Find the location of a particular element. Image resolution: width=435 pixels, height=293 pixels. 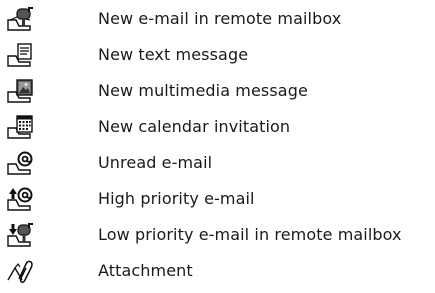

attachment-icon is located at coordinates (20, 271).